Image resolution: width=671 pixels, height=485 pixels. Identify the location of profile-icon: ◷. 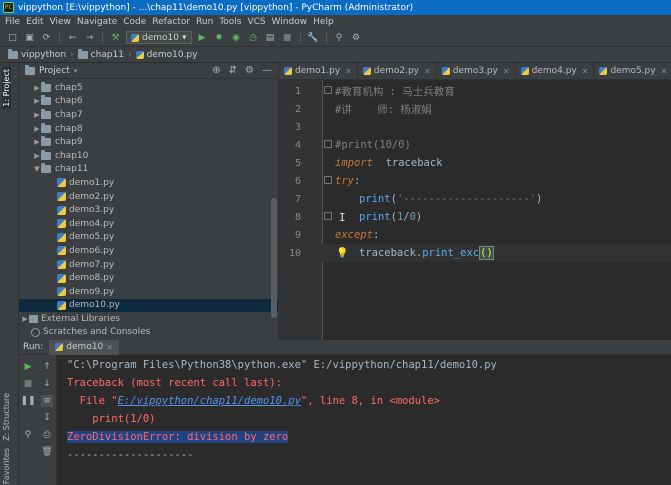
(253, 37).